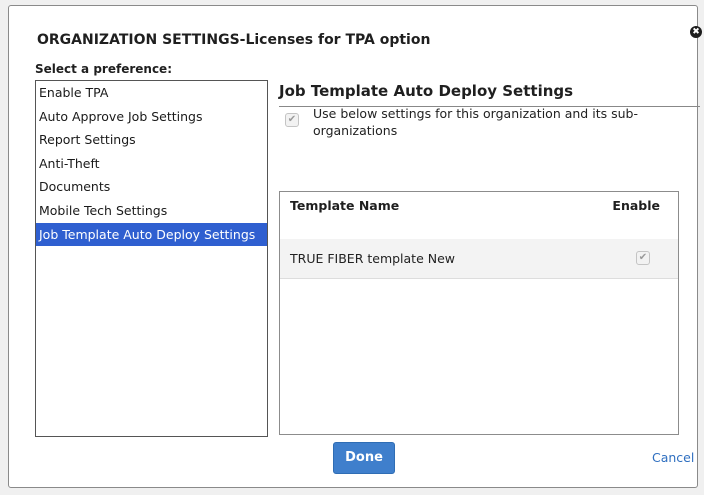 This screenshot has height=495, width=704. What do you see at coordinates (479, 259) in the screenshot?
I see `table-row: TRUE FIBER template New ✔` at bounding box center [479, 259].